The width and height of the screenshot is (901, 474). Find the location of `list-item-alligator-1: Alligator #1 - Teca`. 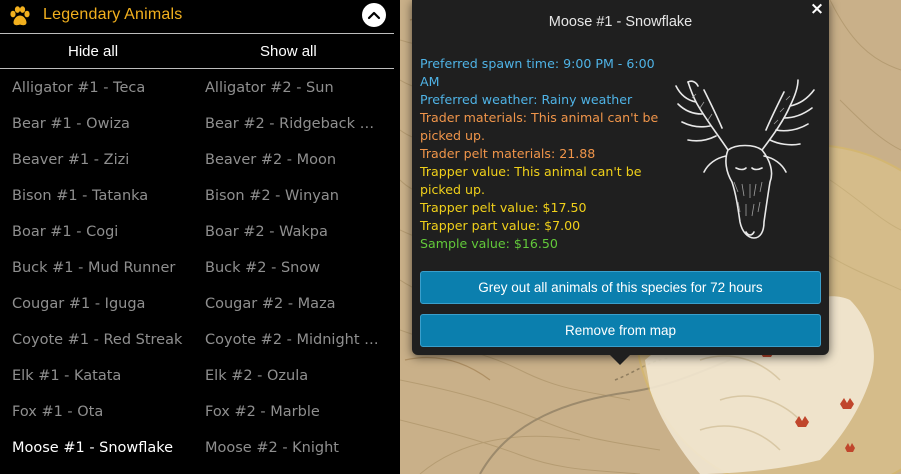

list-item-alligator-1: Alligator #1 - Teca is located at coordinates (104, 88).